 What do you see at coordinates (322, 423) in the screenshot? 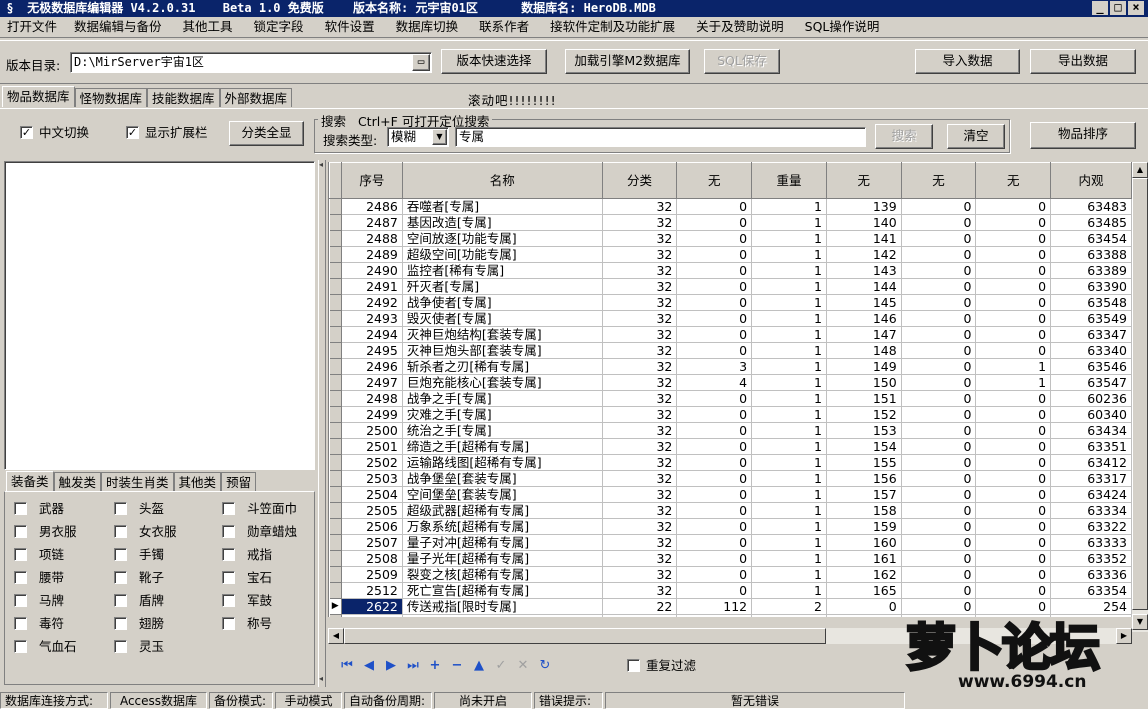
I see `panel-splitter: ◂ ◂` at bounding box center [322, 423].